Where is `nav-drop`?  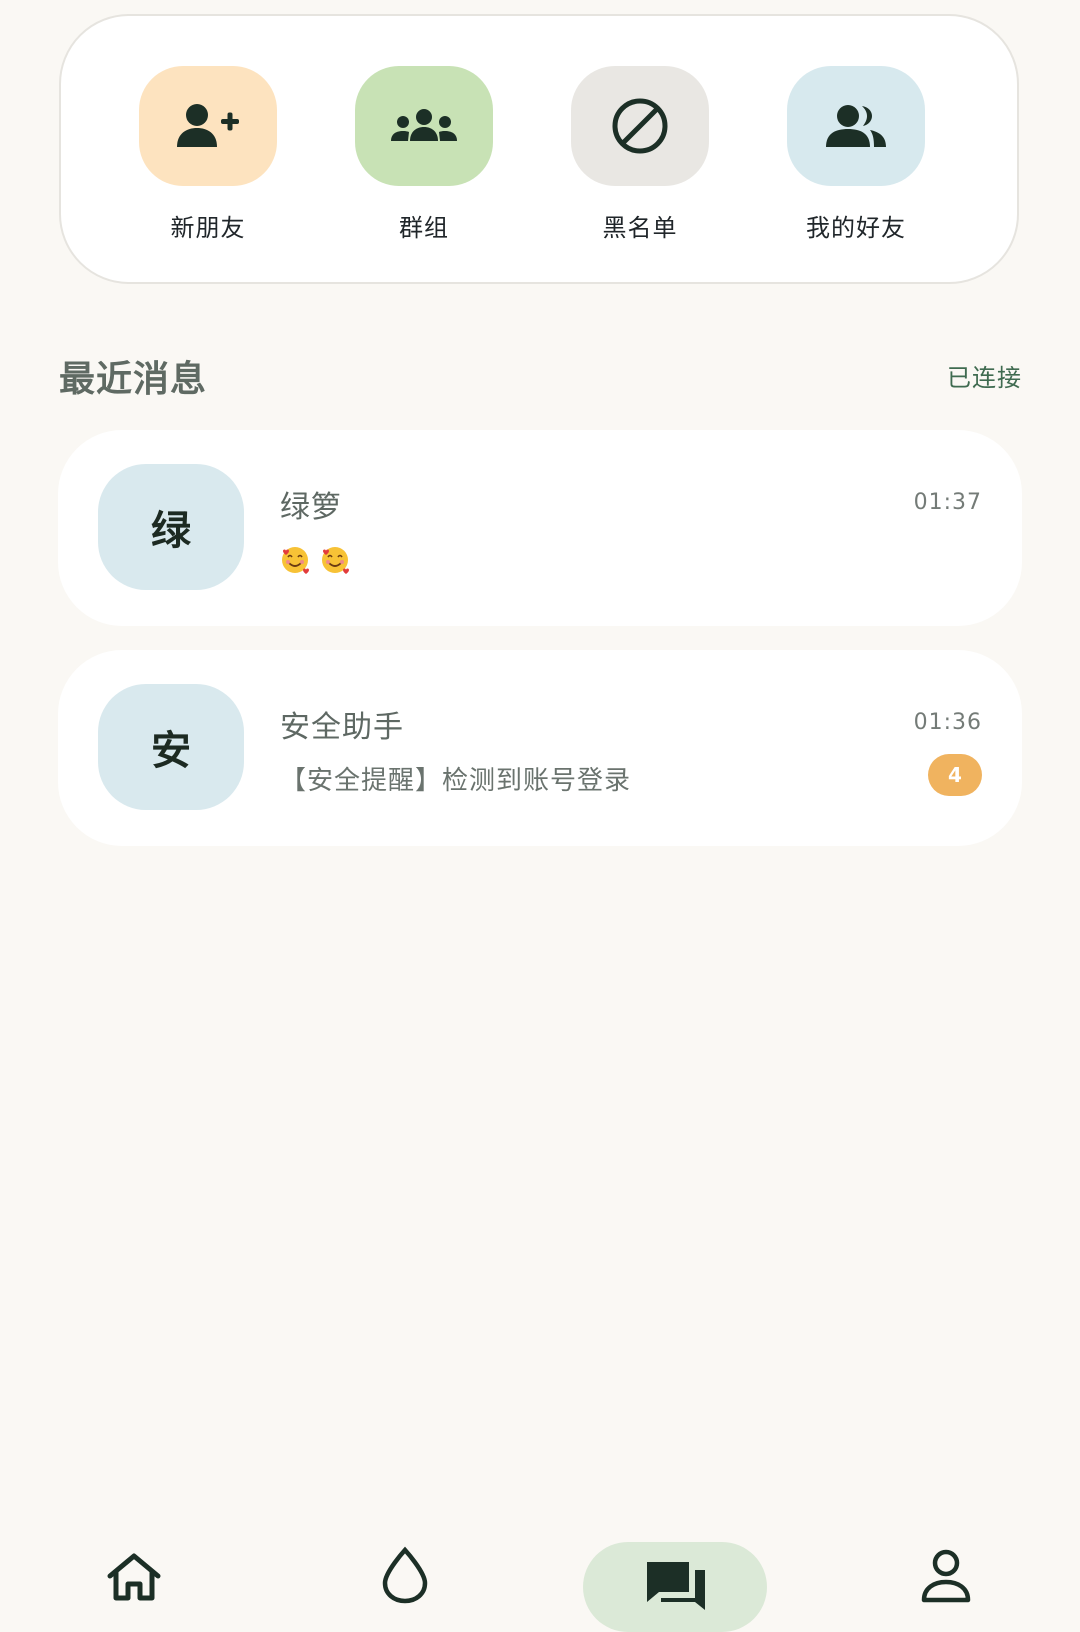 nav-drop is located at coordinates (405, 1577).